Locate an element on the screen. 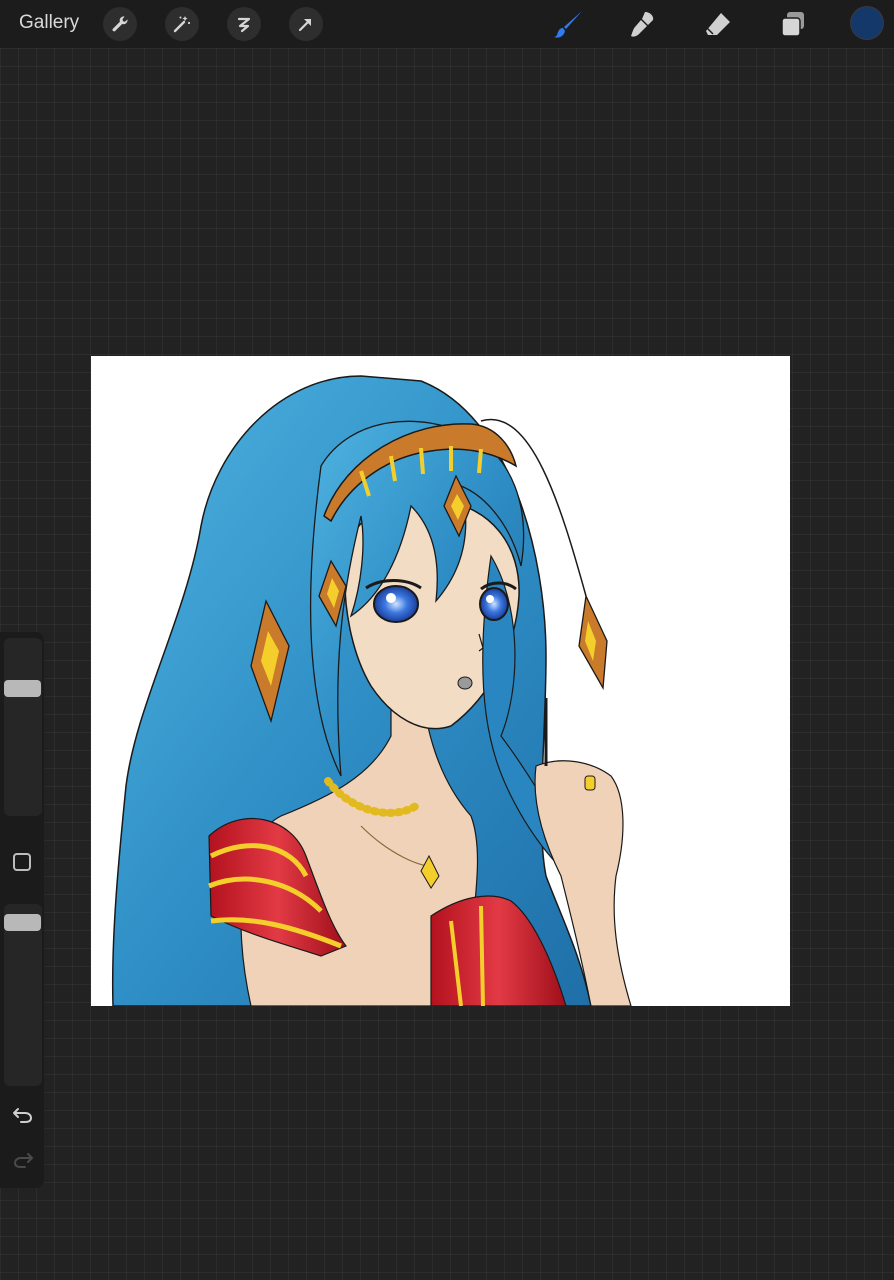 Image resolution: width=894 pixels, height=1280 pixels. eraser-icon is located at coordinates (718, 24).